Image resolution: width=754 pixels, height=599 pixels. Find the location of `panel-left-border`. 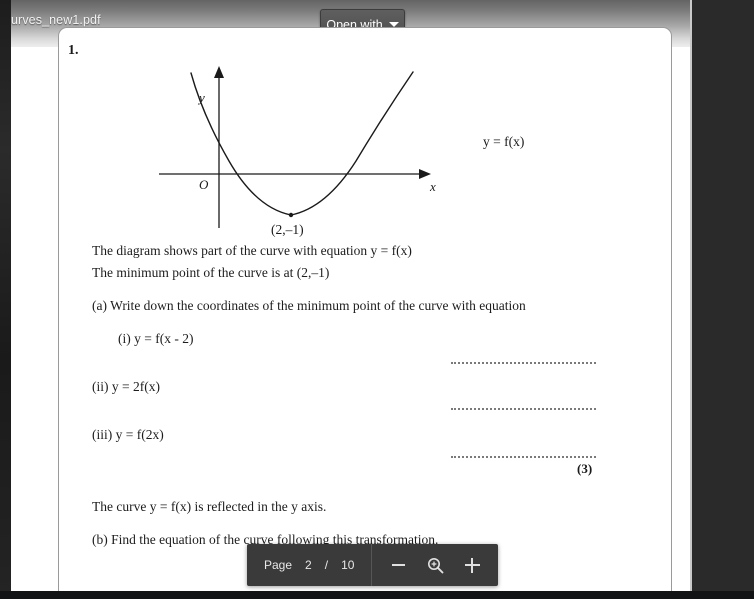

panel-left-border is located at coordinates (691, 299).